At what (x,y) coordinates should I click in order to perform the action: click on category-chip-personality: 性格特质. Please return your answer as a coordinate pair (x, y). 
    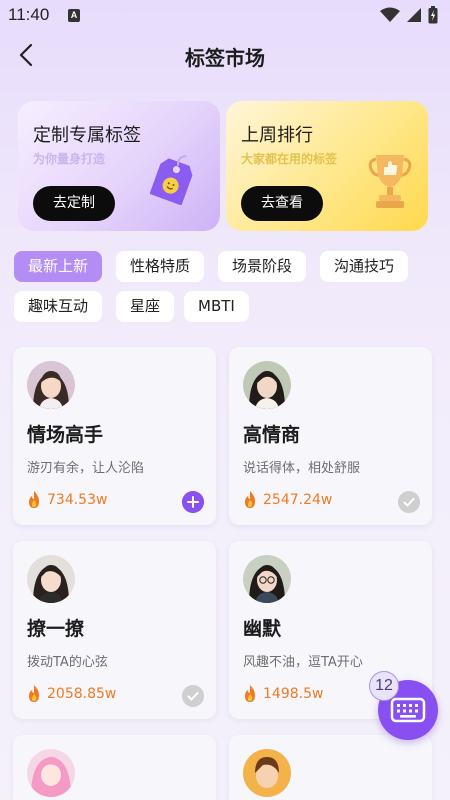
    Looking at the image, I should click on (160, 266).